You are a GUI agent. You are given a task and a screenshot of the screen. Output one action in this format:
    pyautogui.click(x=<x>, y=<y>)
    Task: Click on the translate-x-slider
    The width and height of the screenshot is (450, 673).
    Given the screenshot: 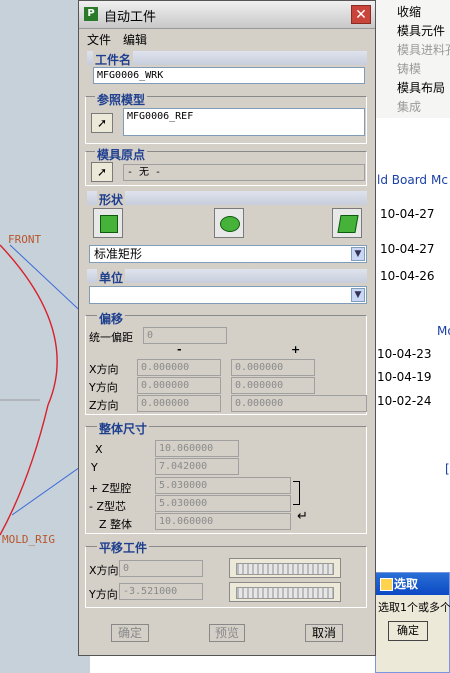 What is the action you would take?
    pyautogui.click(x=285, y=568)
    